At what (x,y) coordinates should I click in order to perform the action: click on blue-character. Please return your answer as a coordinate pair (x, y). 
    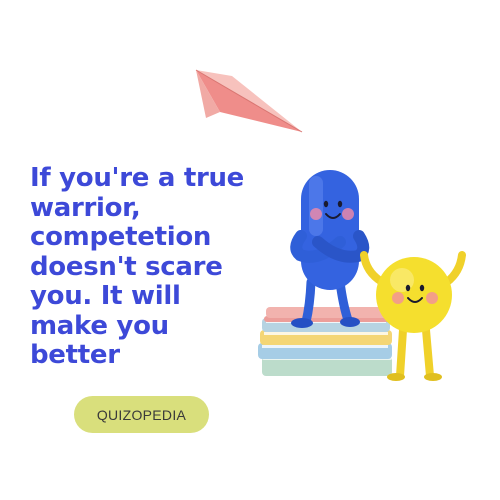
    Looking at the image, I should click on (330, 249).